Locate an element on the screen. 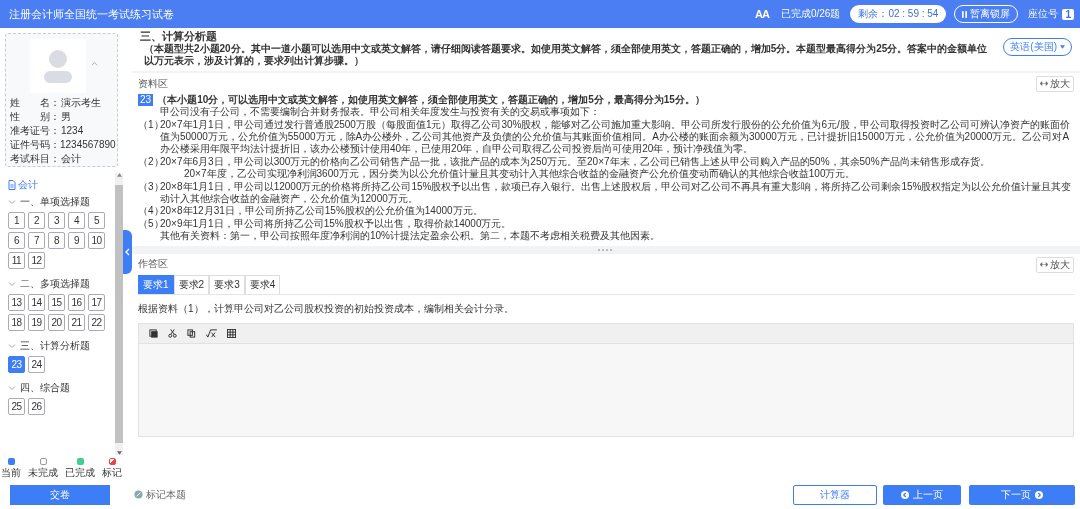 This screenshot has width=1080, height=509. panel-label: 作答区 is located at coordinates (153, 264).